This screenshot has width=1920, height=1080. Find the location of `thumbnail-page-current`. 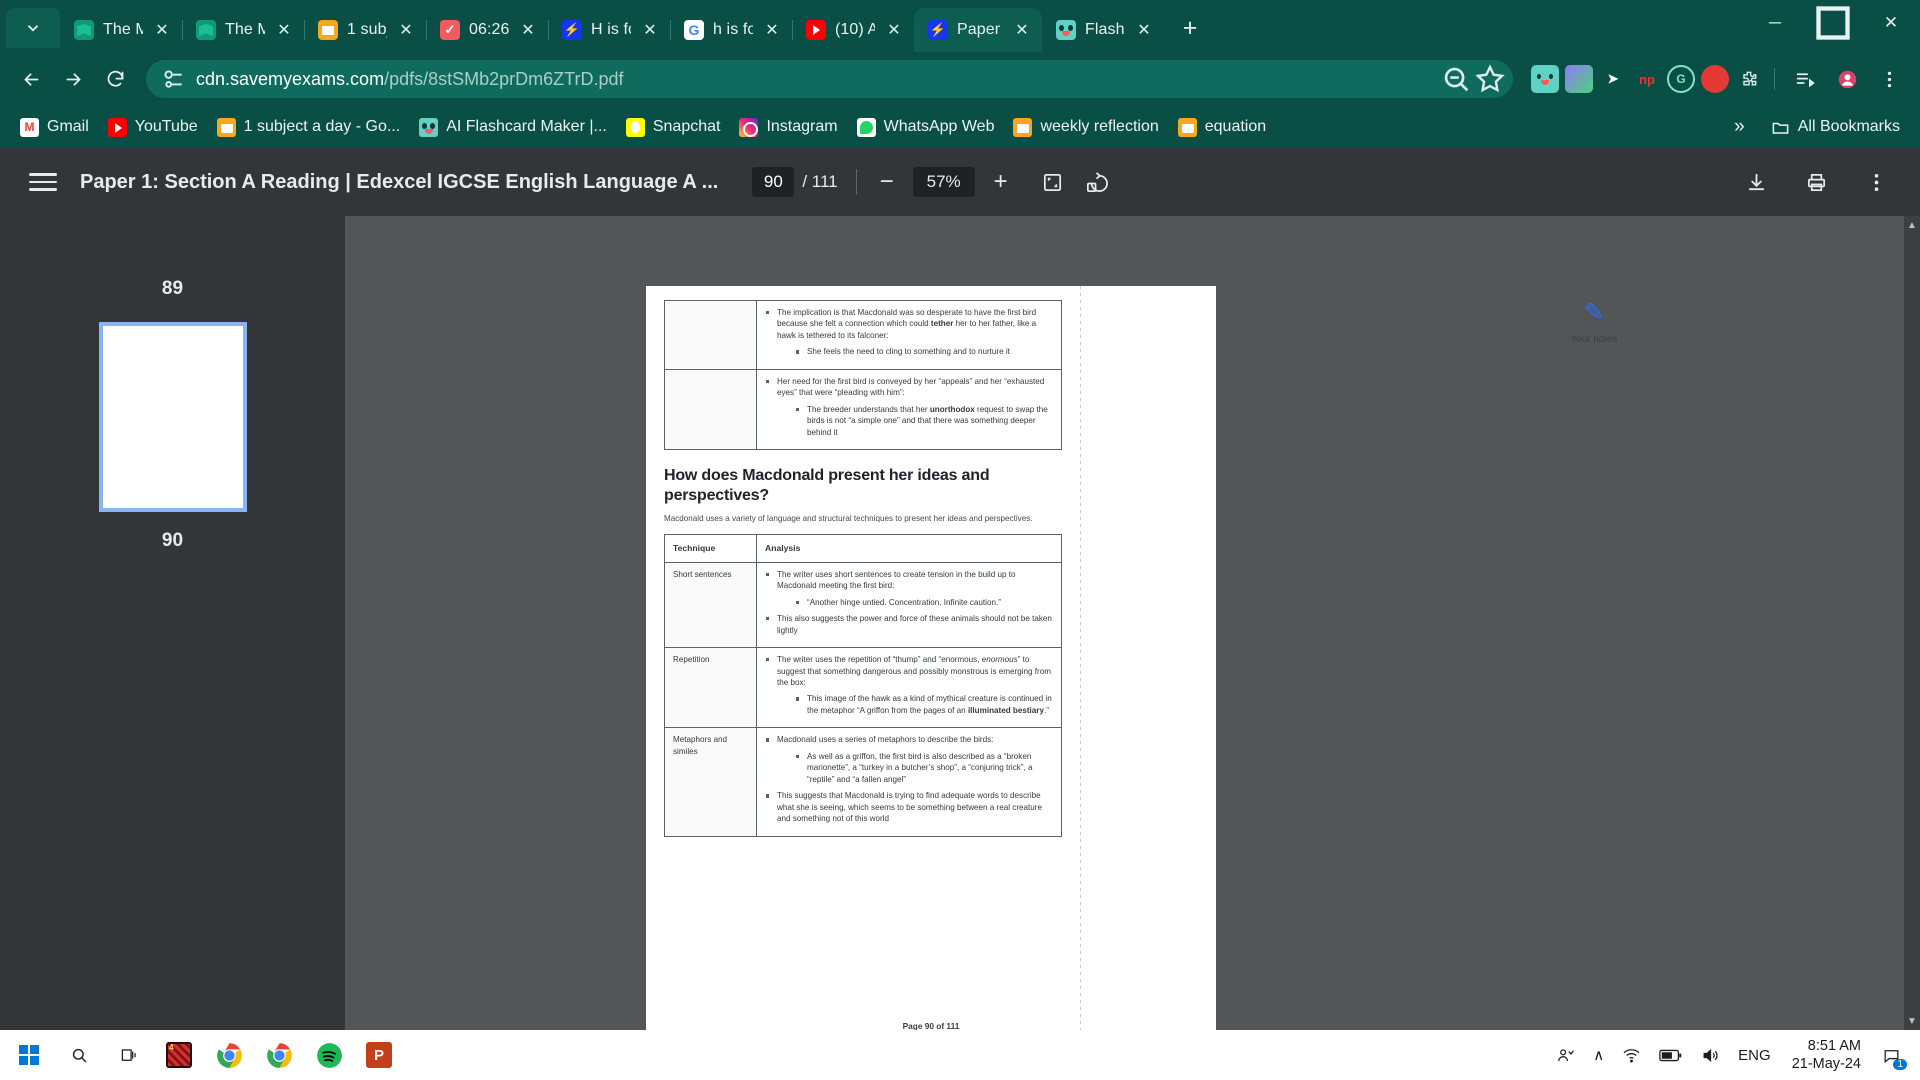

thumbnail-page-current is located at coordinates (172, 417).